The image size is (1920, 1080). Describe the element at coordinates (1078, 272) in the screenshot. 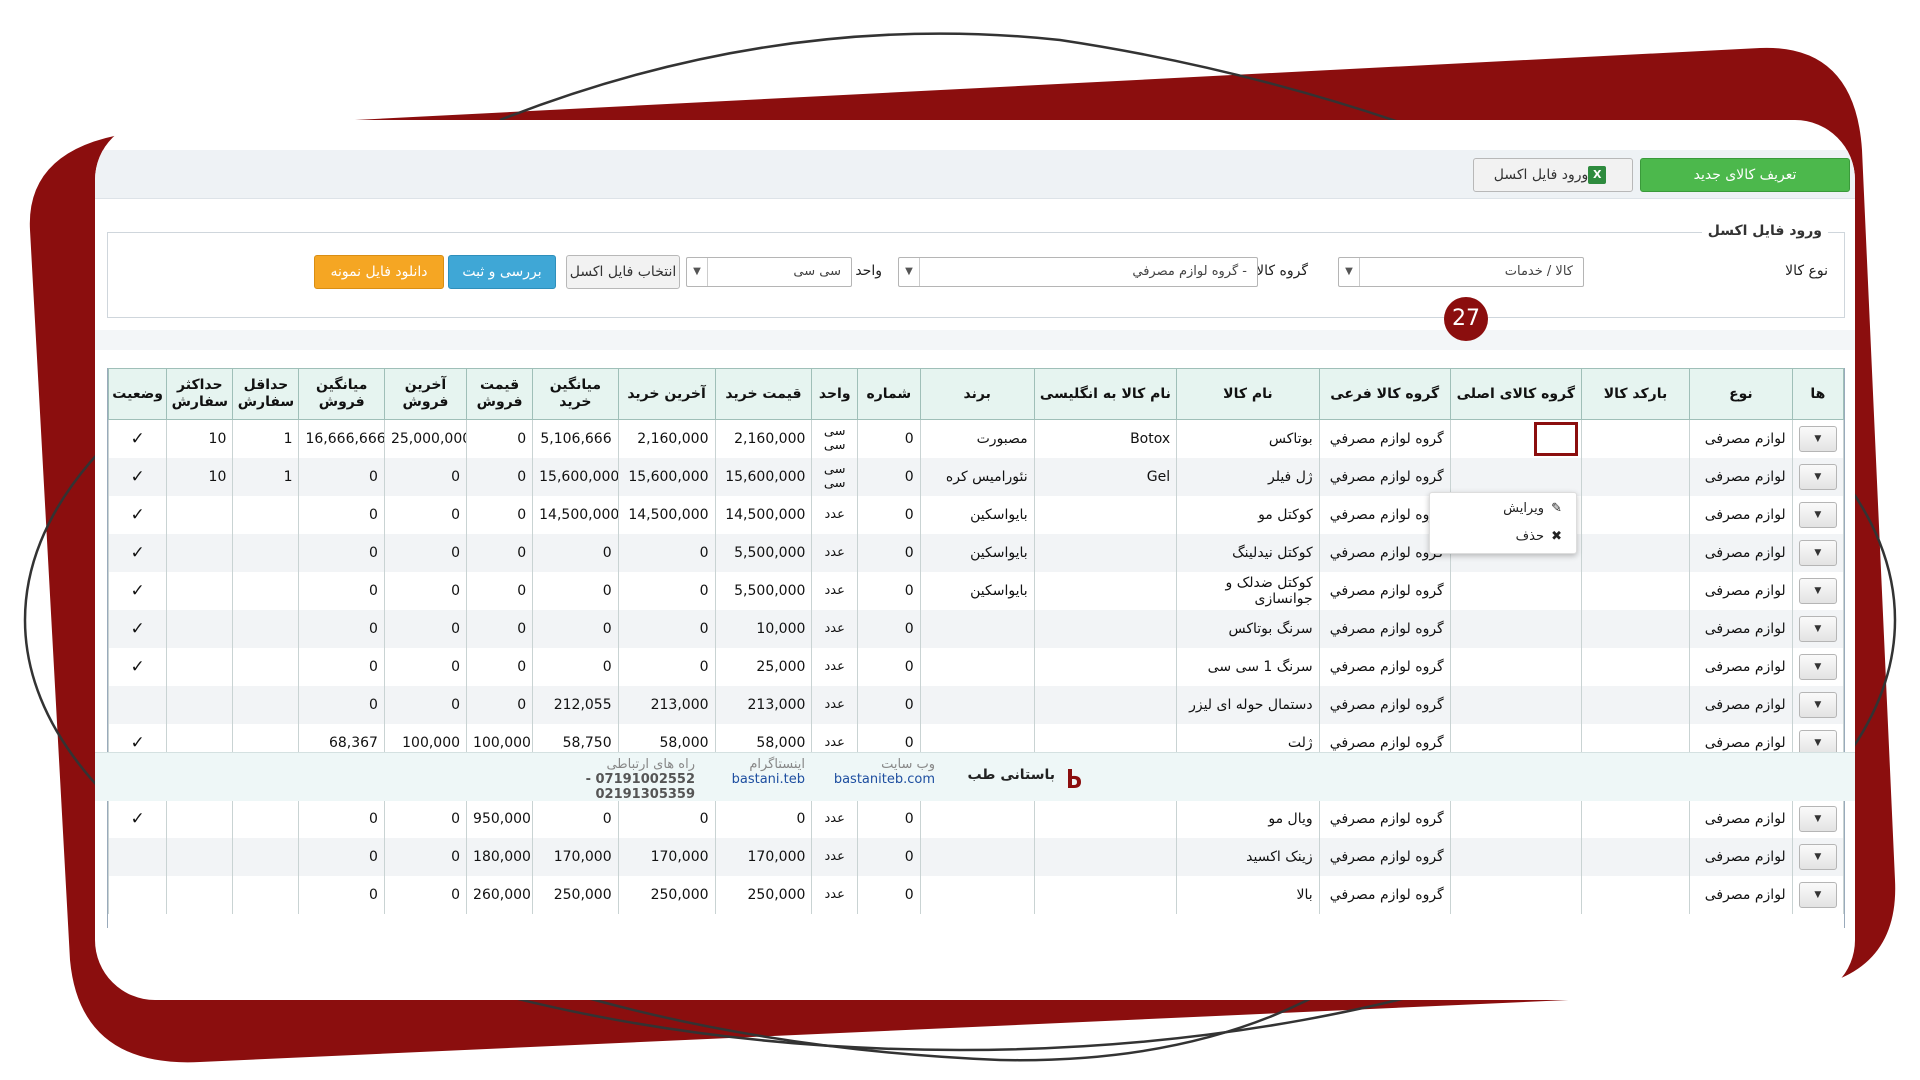

I see `group-select: - گروه لوازم مصرفي ▼` at that location.